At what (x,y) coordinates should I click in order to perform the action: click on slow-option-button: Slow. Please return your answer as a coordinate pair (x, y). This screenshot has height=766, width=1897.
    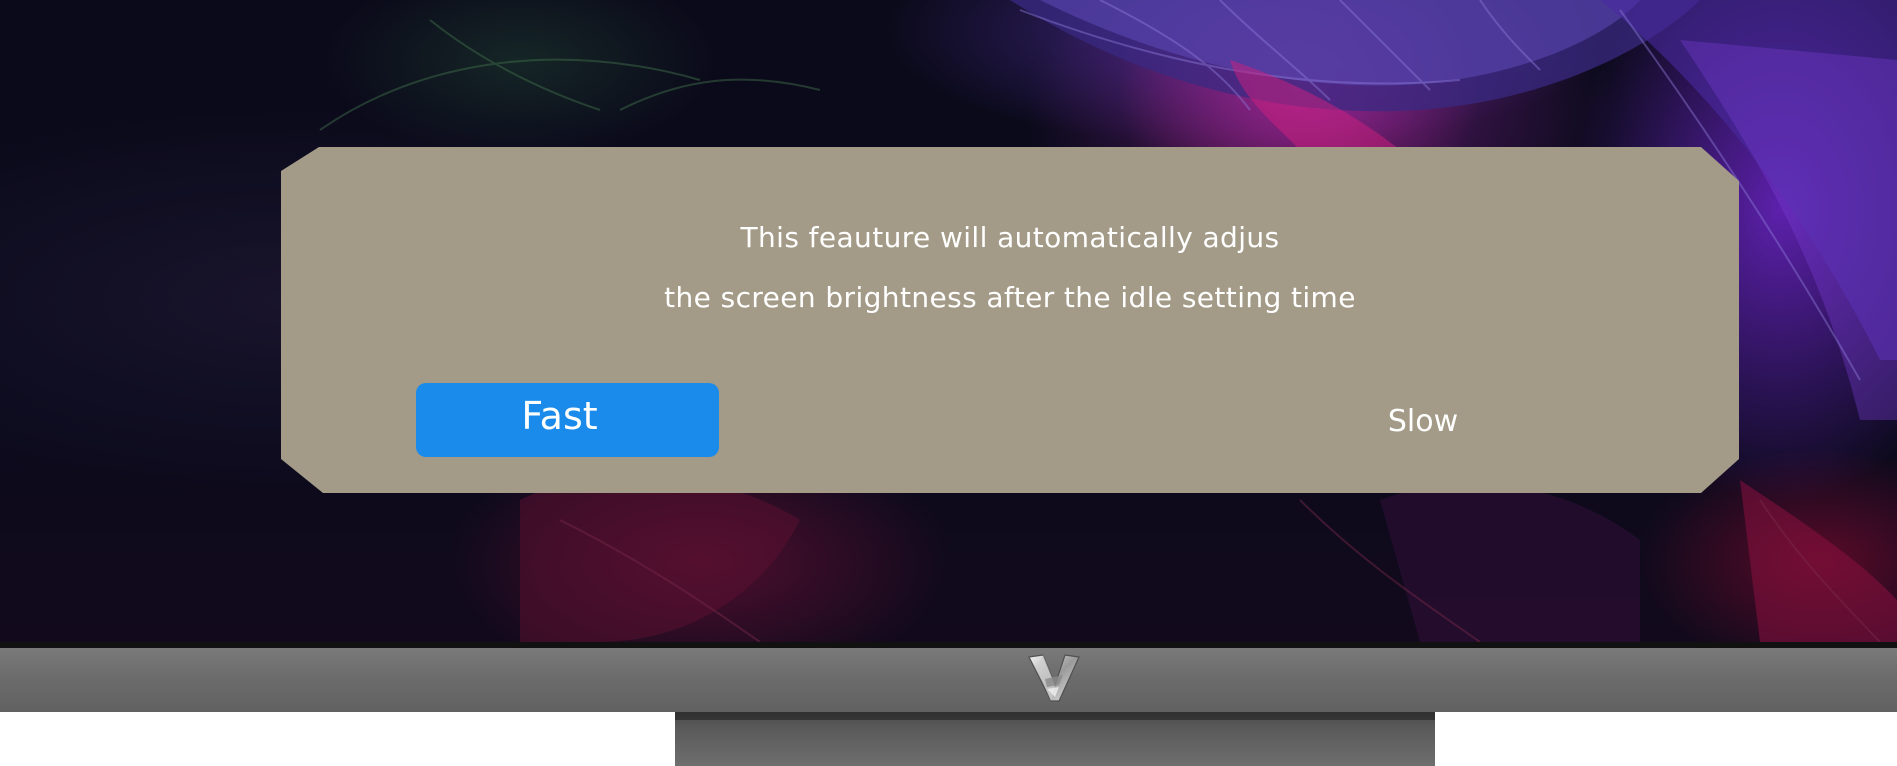
    Looking at the image, I should click on (1423, 422).